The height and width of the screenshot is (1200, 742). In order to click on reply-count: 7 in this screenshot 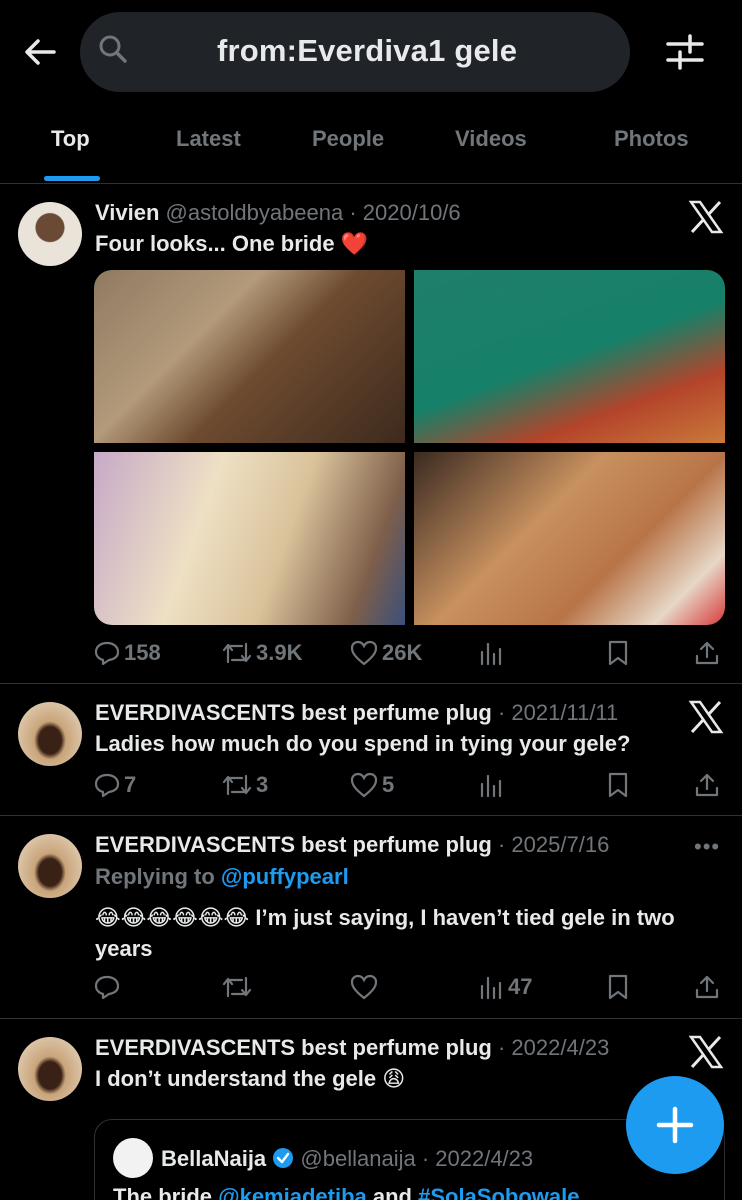, I will do `click(130, 784)`.